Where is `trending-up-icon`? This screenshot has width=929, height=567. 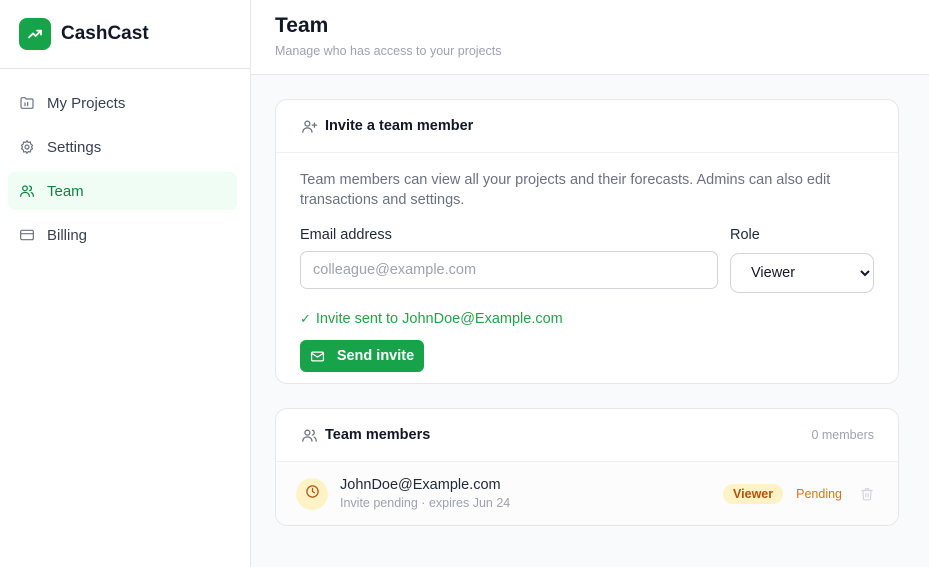 trending-up-icon is located at coordinates (35, 34).